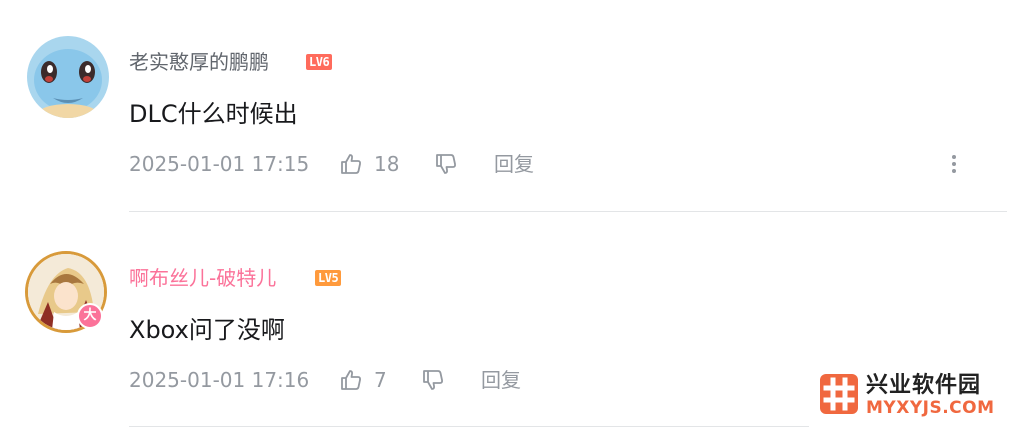  Describe the element at coordinates (319, 62) in the screenshot. I see `level-badge: LV6` at that location.